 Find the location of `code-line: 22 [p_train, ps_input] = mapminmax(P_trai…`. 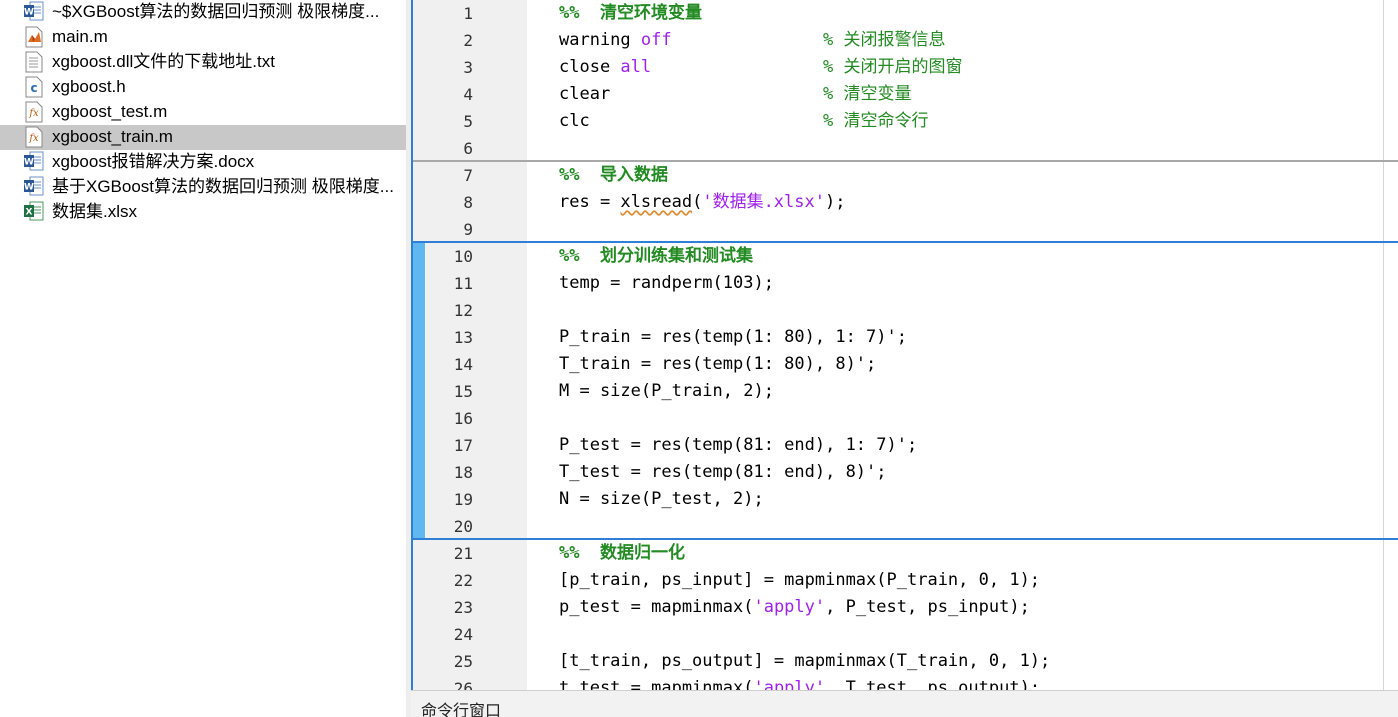

code-line: 22 [p_train, ps_input] = mapminmax(P_trai… is located at coordinates (905, 580).